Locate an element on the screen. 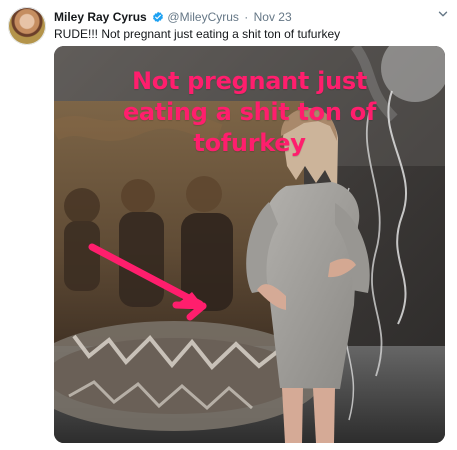 Image resolution: width=457 pixels, height=450 pixels. avatar is located at coordinates (27, 26).